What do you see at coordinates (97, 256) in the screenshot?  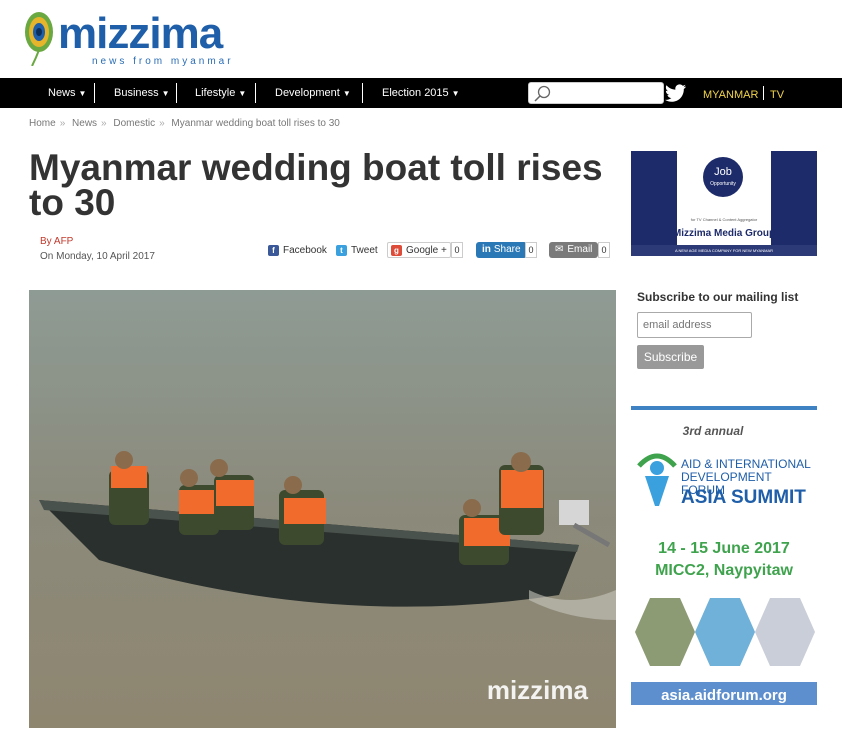 I see `article-date: On Monday, 10 April 2017` at bounding box center [97, 256].